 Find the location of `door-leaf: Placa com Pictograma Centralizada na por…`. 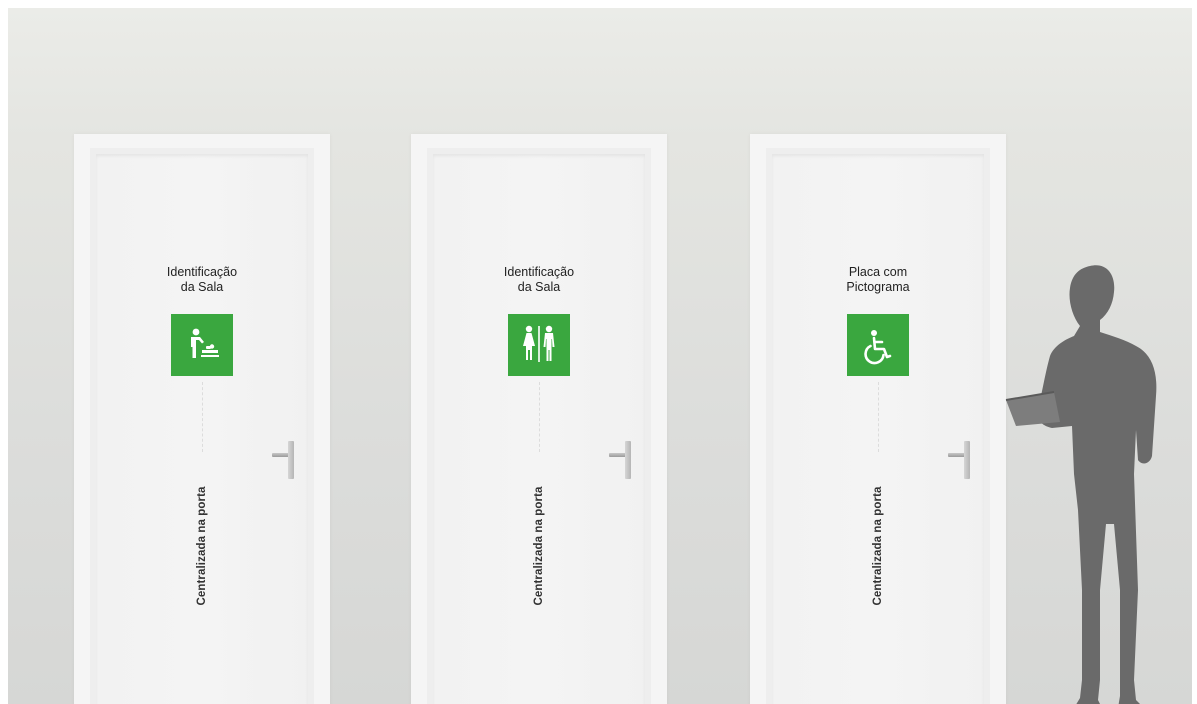

door-leaf: Placa com Pictograma Centralizada na por… is located at coordinates (878, 429).